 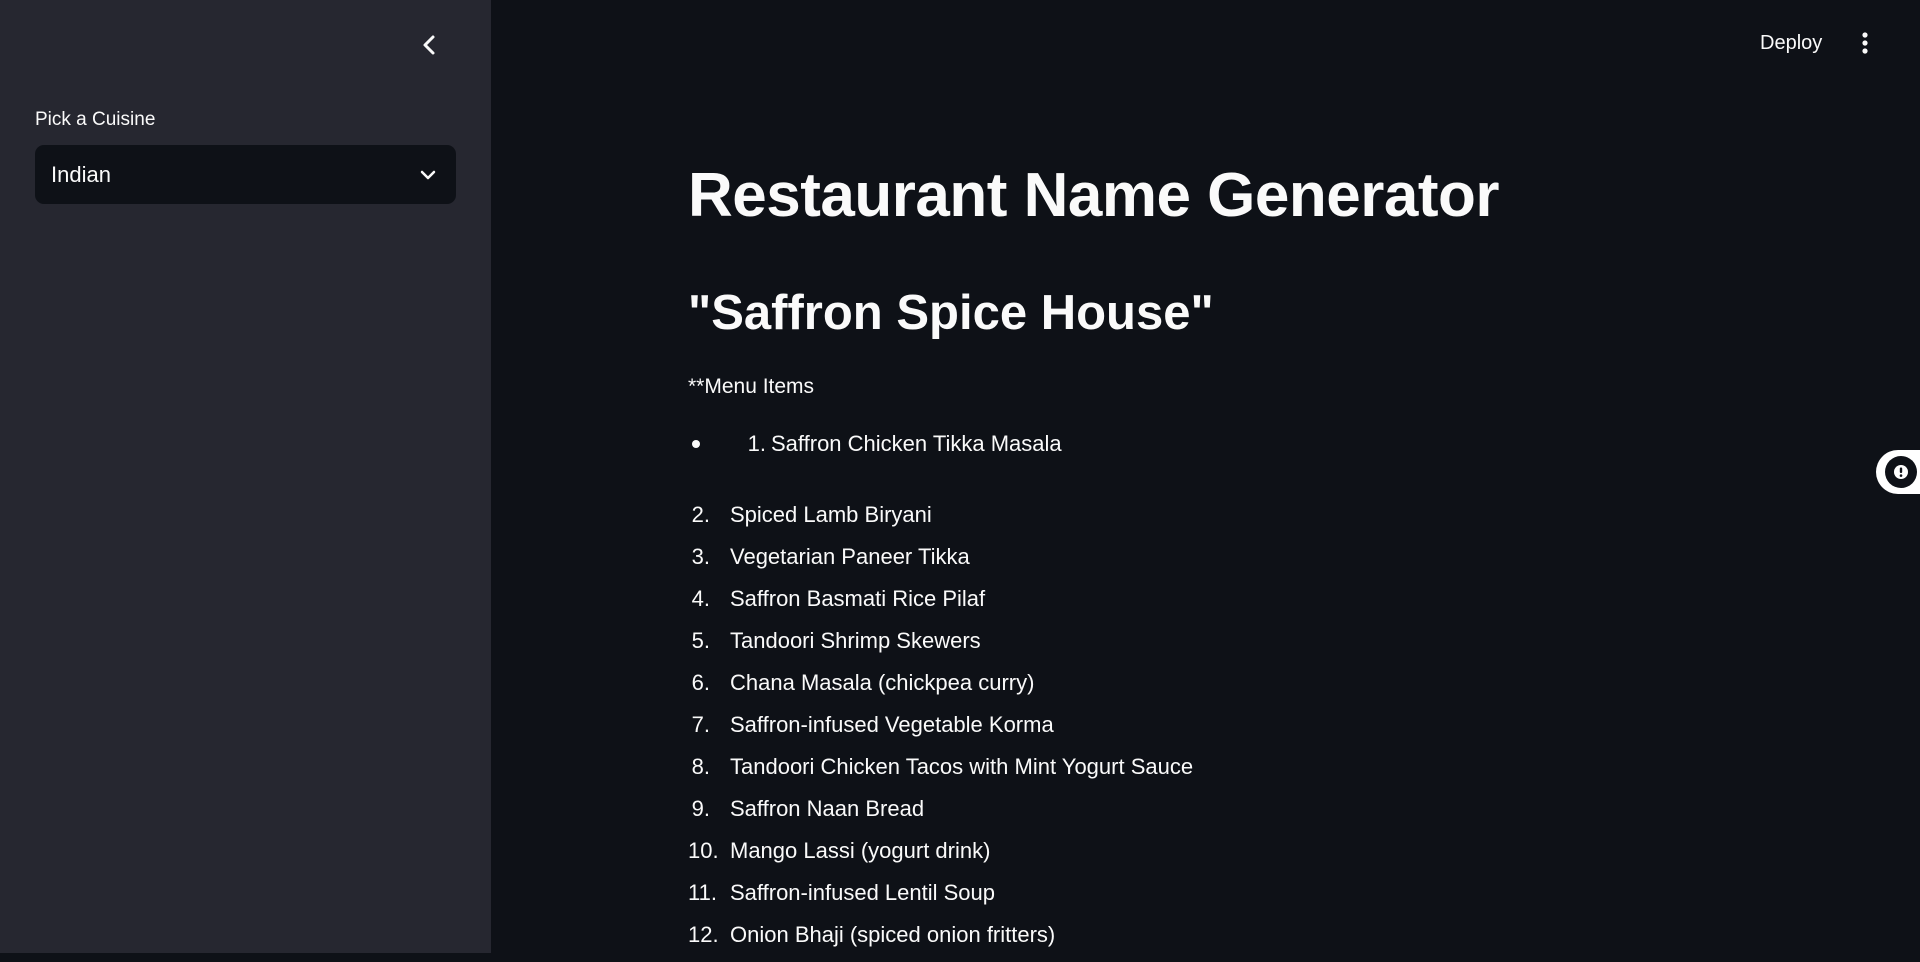 I want to click on chat-widget-button, so click(x=1898, y=472).